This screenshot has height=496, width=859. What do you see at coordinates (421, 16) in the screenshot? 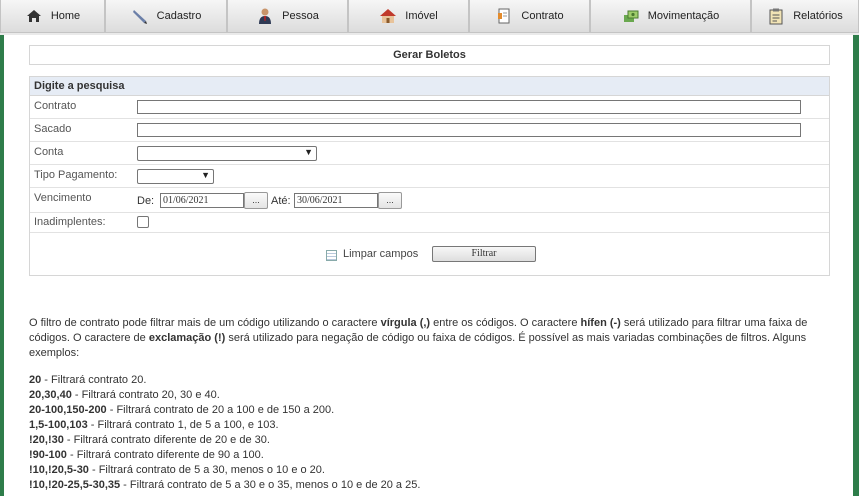
I see `nav-imovel-label: Imóvel` at bounding box center [421, 16].